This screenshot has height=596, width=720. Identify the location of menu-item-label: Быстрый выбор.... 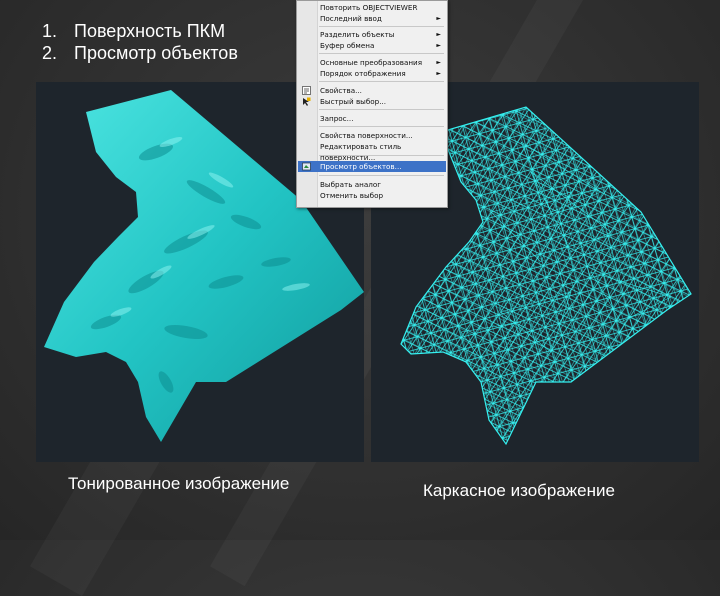
(353, 101).